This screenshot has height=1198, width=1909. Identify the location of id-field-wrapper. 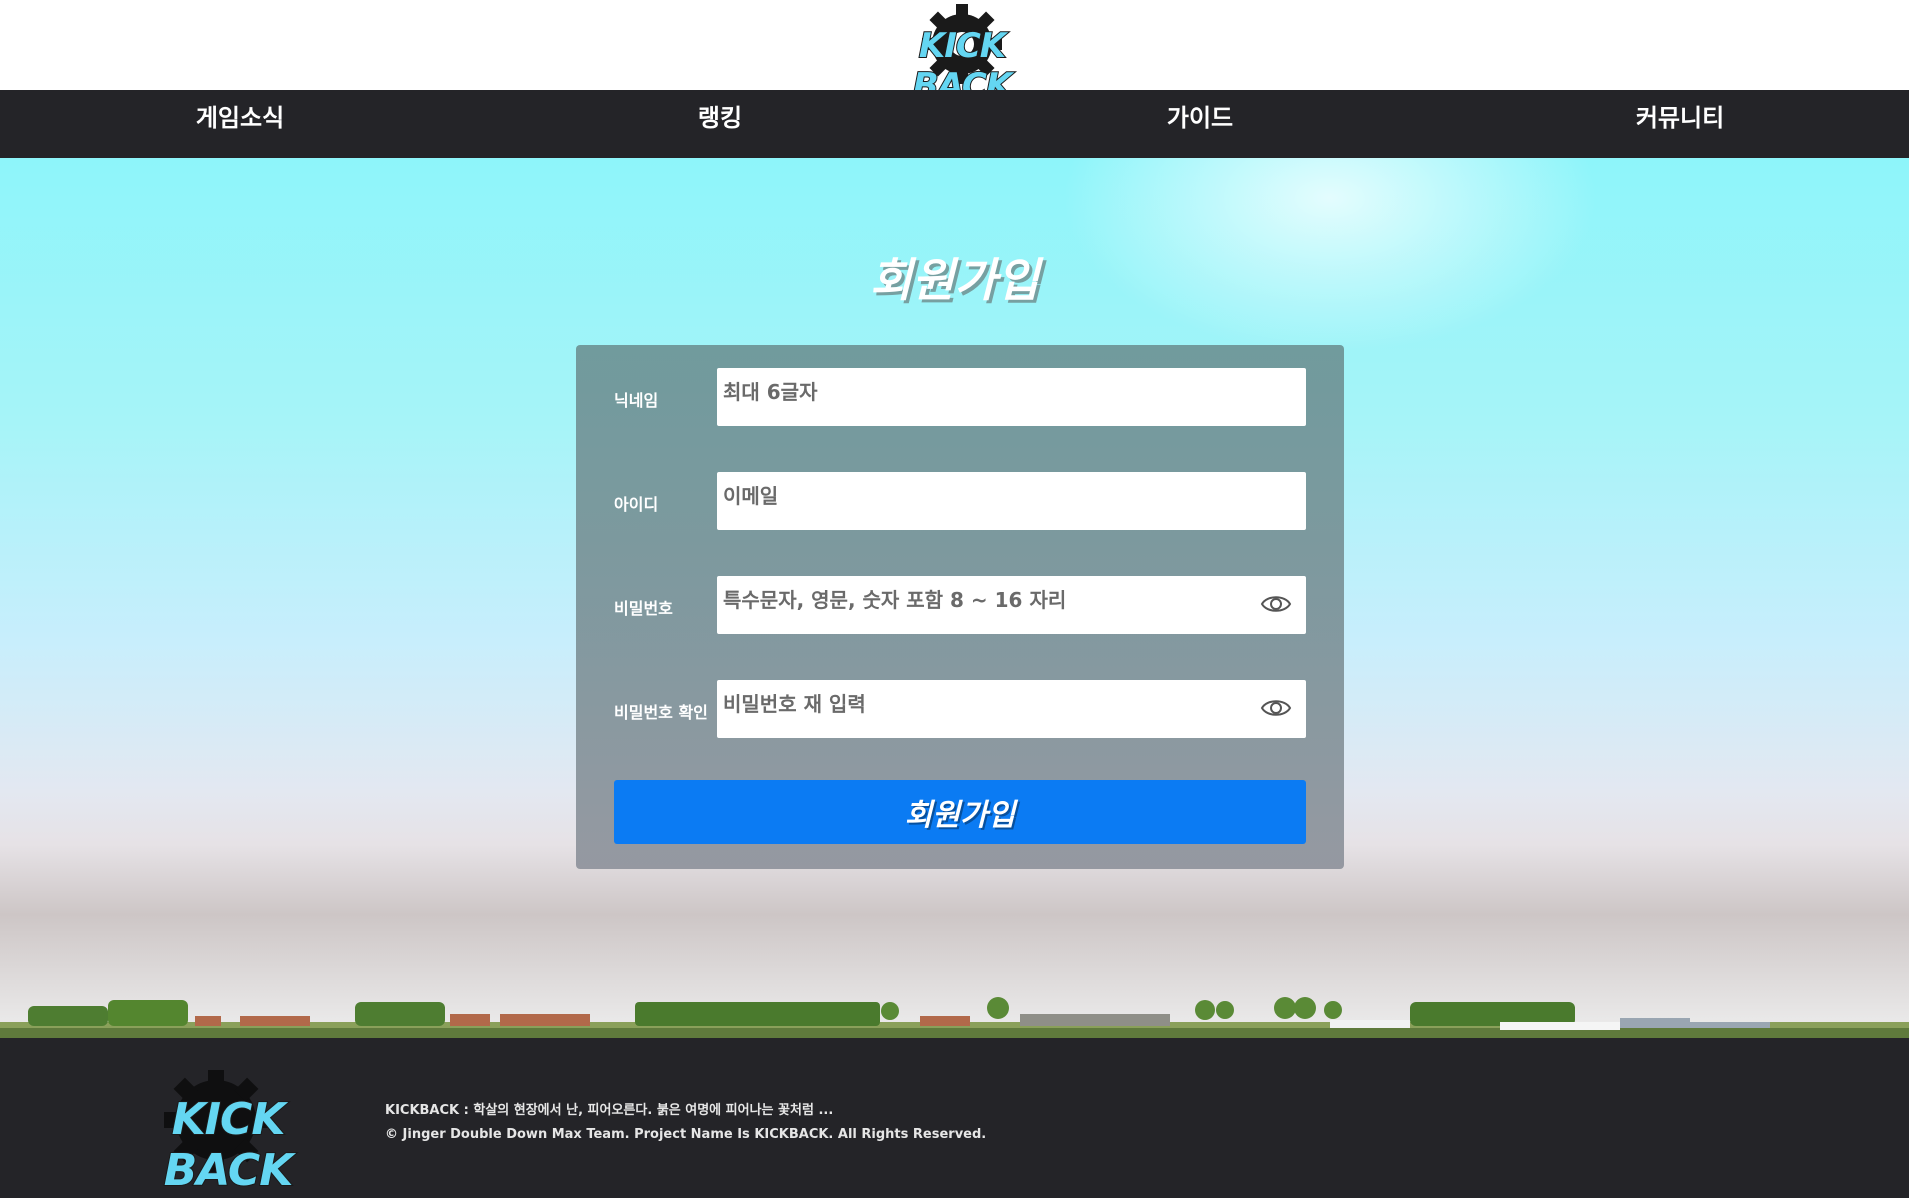
(1011, 501).